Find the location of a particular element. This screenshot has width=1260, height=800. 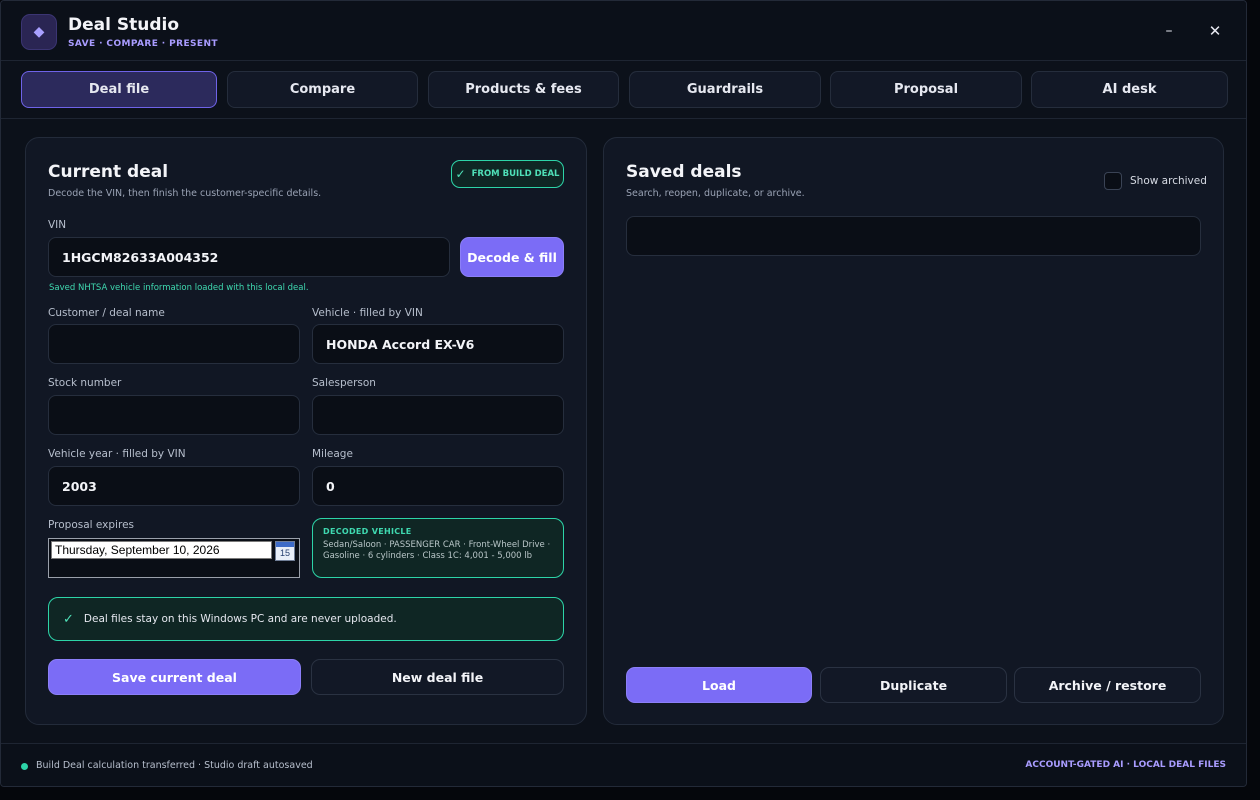

archive-restore-button: Archive / restore is located at coordinates (1107, 685).